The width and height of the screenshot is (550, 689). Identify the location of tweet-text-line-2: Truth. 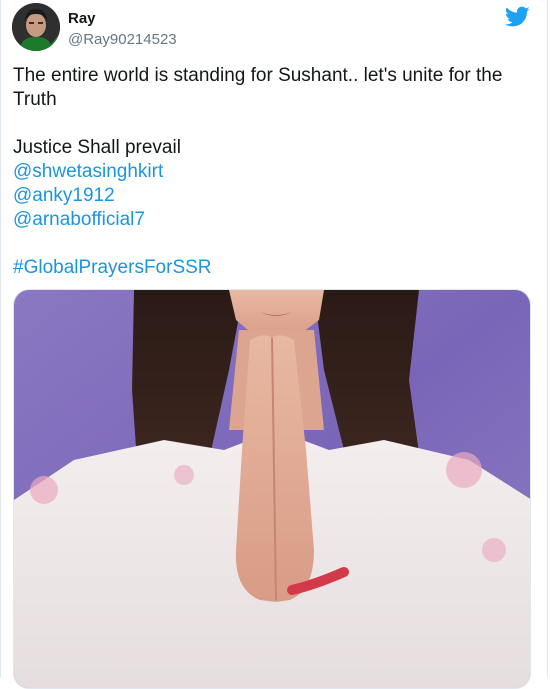
(35, 99).